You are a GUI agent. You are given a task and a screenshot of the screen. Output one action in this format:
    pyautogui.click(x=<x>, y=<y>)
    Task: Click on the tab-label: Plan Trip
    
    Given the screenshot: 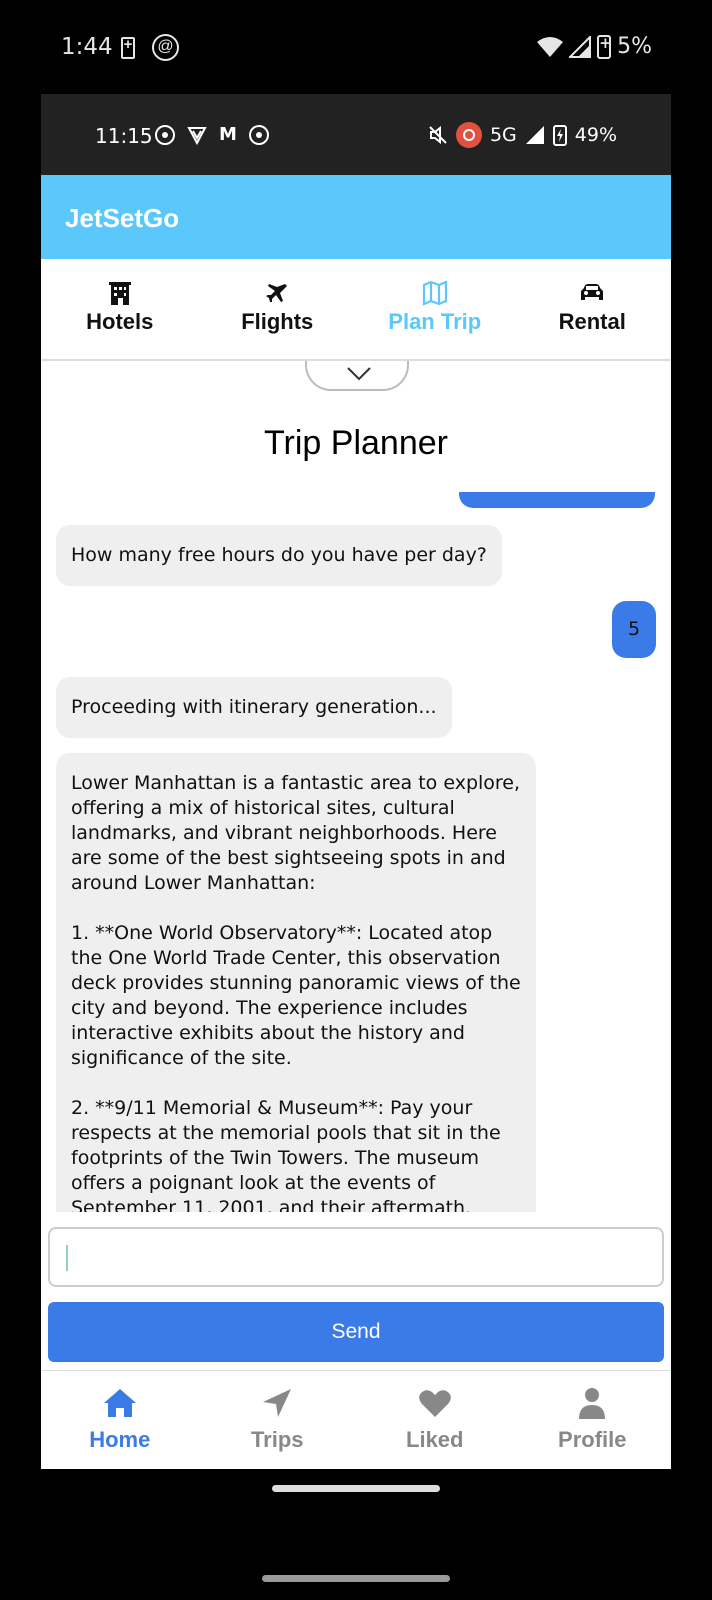 What is the action you would take?
    pyautogui.click(x=435, y=321)
    